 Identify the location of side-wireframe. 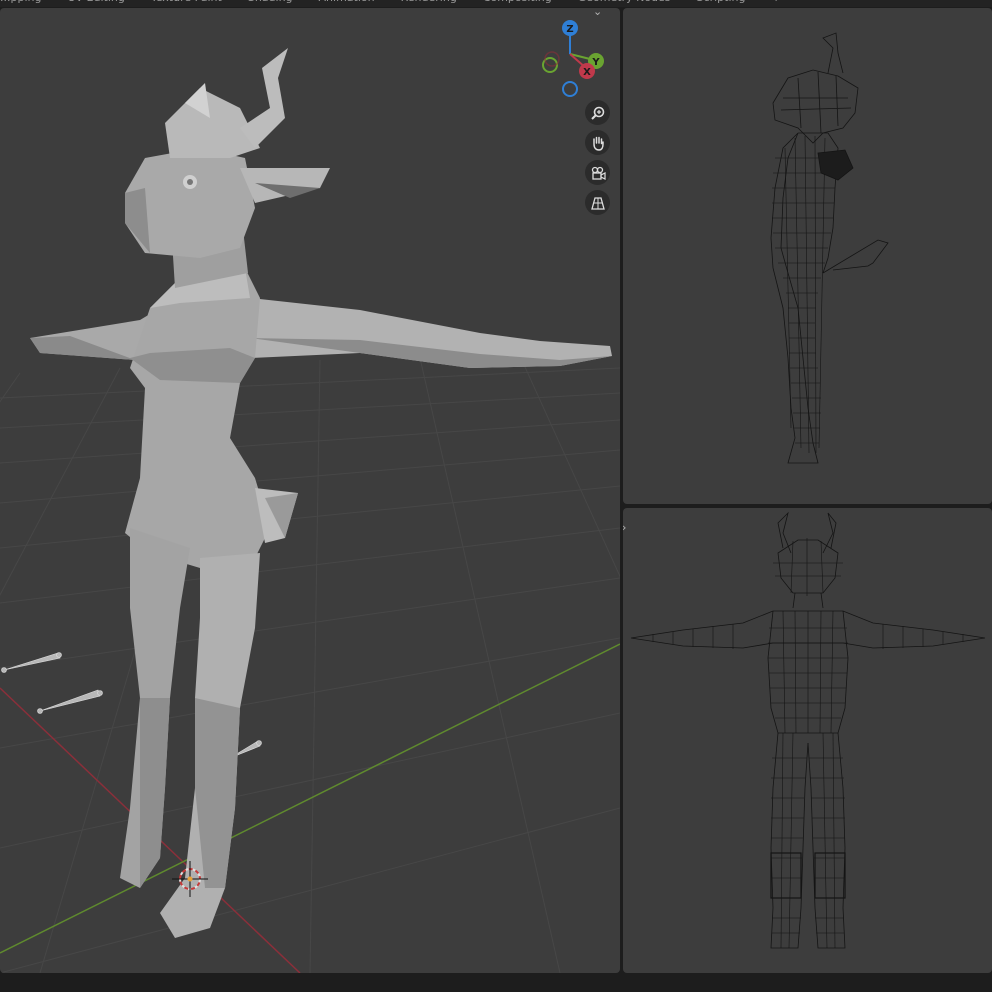
(829, 248).